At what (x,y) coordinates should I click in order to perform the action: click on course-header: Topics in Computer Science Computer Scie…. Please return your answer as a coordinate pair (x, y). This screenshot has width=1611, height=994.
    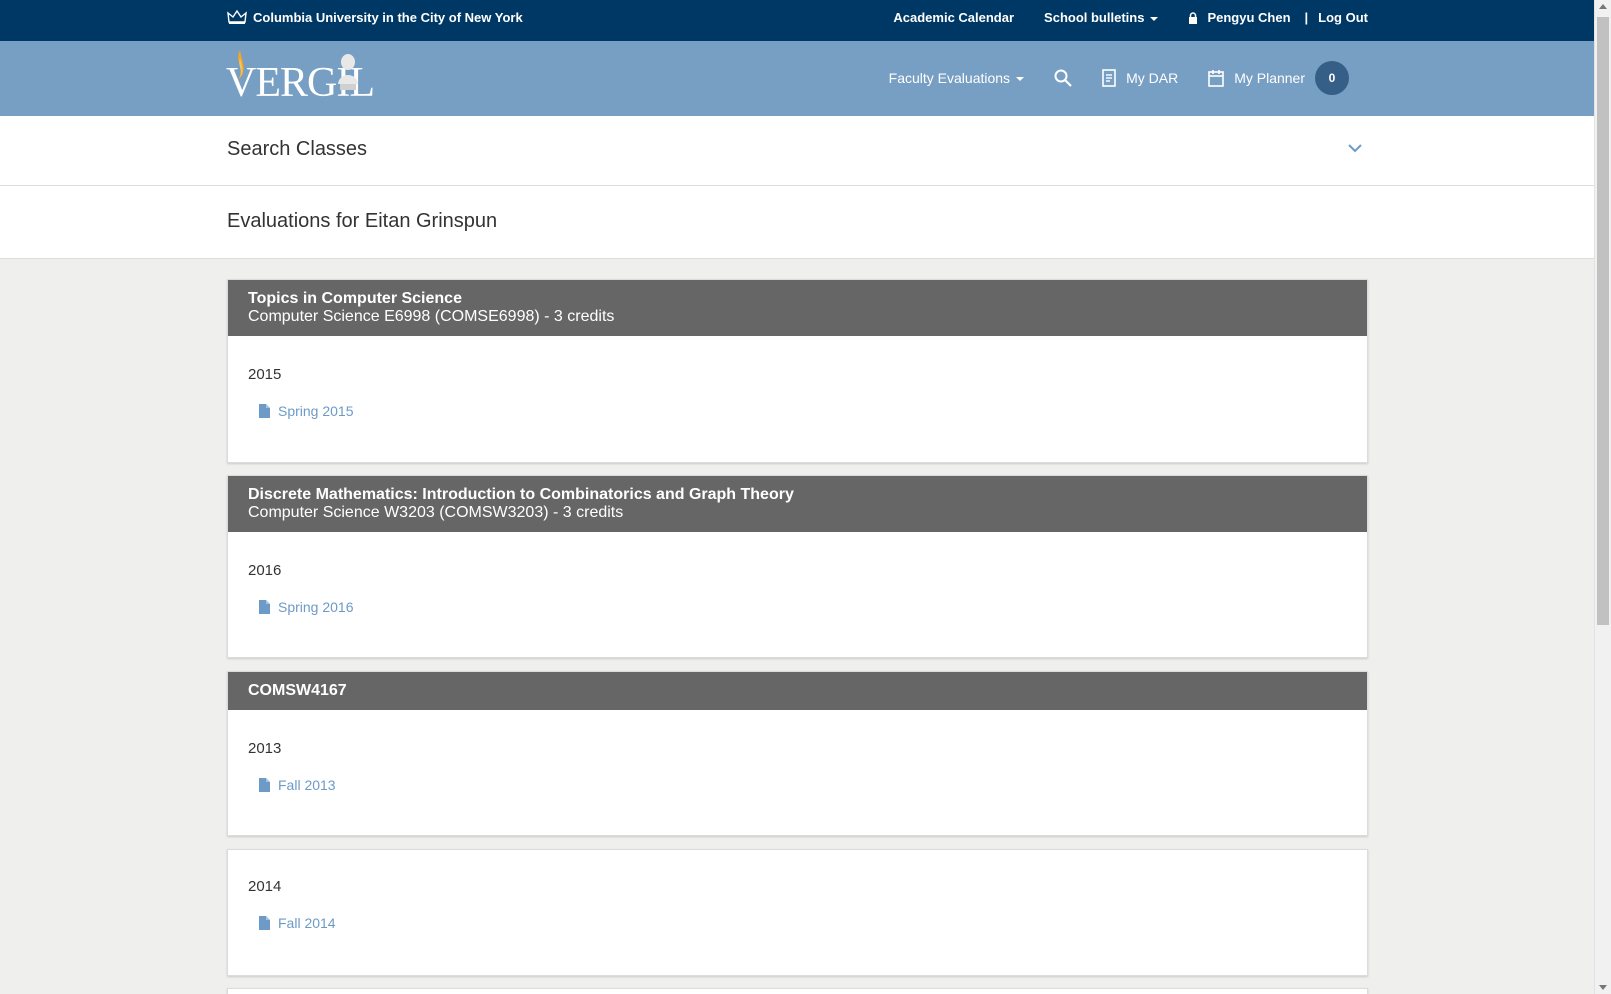
    Looking at the image, I should click on (797, 308).